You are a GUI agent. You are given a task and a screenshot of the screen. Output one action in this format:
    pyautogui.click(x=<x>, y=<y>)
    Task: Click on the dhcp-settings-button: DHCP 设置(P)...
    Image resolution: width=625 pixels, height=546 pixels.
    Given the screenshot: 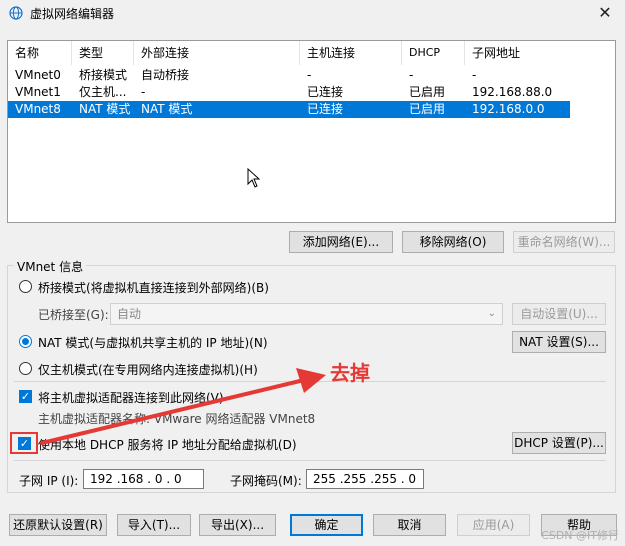 What is the action you would take?
    pyautogui.click(x=559, y=443)
    